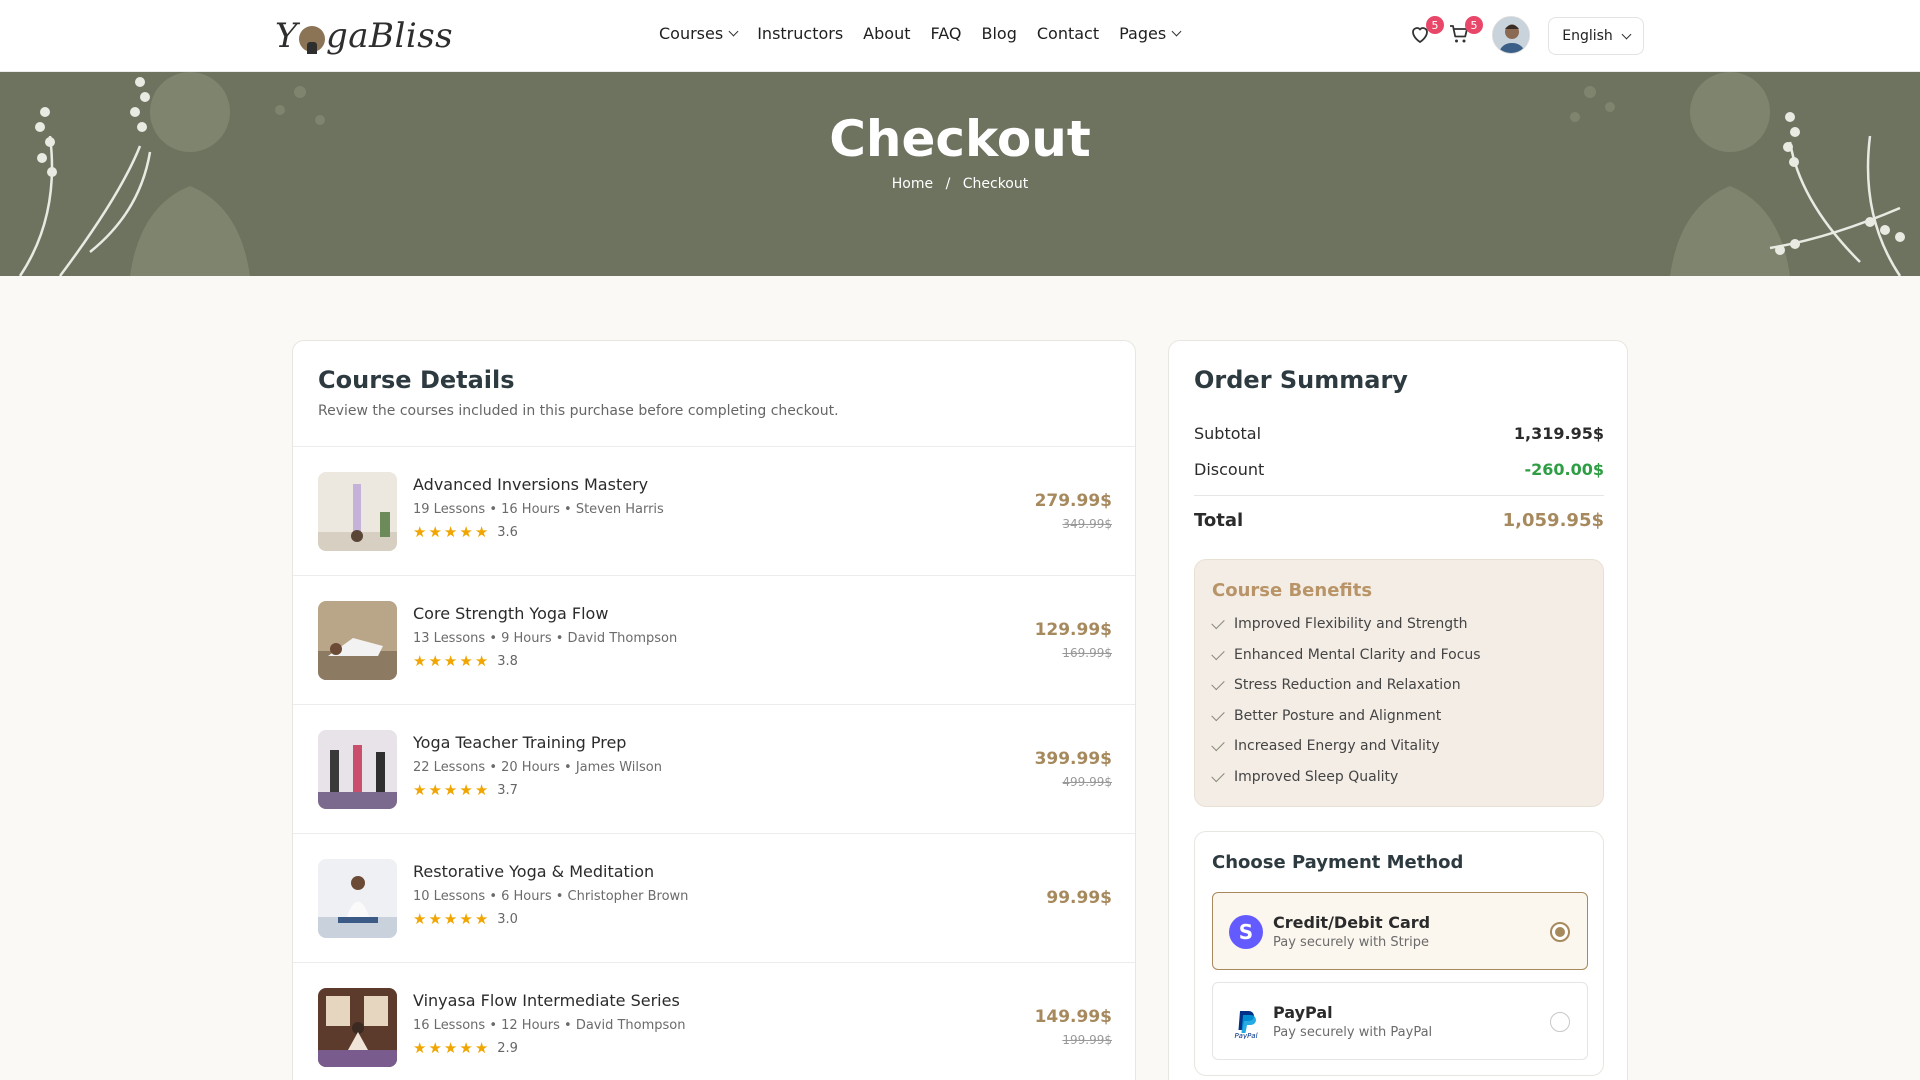 This screenshot has height=1080, width=1920. Describe the element at coordinates (286, 36) in the screenshot. I see `logo-text-left: Y` at that location.